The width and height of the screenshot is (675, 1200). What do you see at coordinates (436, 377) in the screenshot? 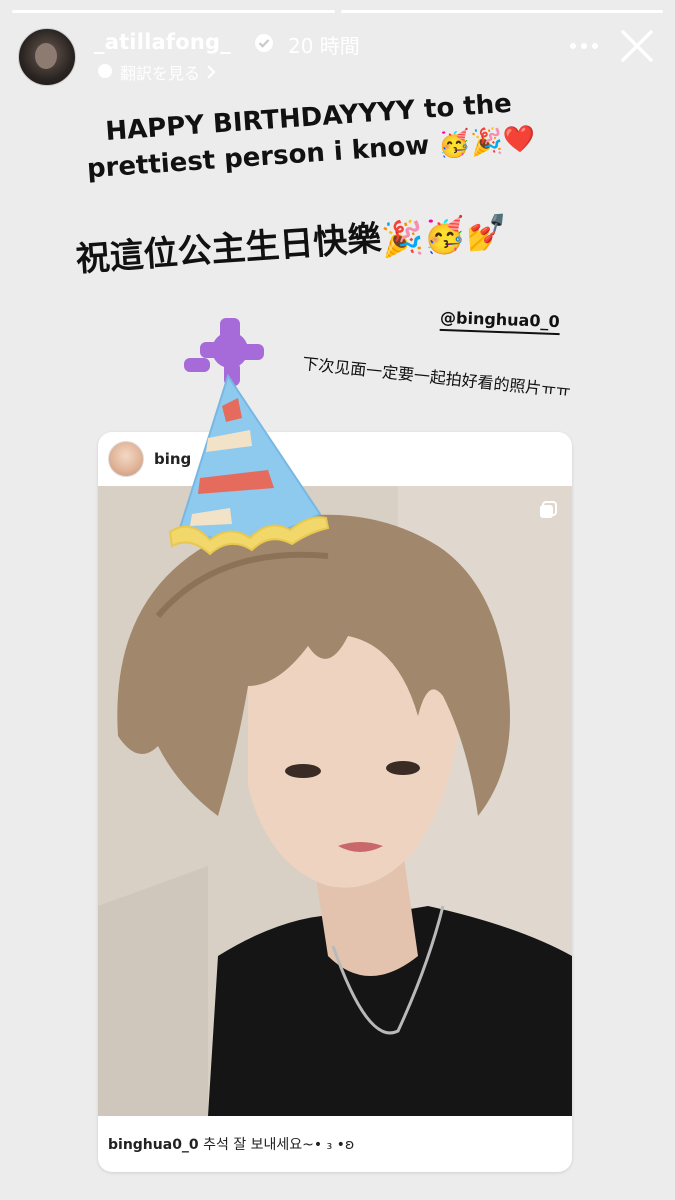
I see `story-note-text: 下次见面一定要一起拍好看的照片ㅠㅠ` at bounding box center [436, 377].